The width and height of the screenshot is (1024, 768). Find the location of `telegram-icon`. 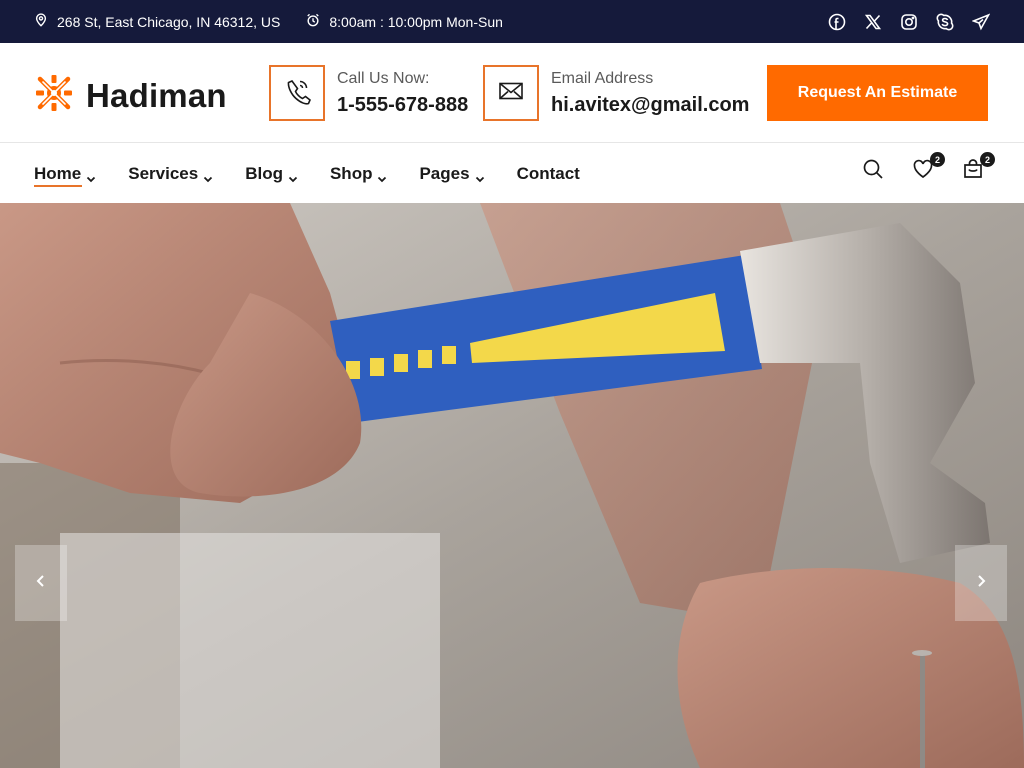

telegram-icon is located at coordinates (981, 22).